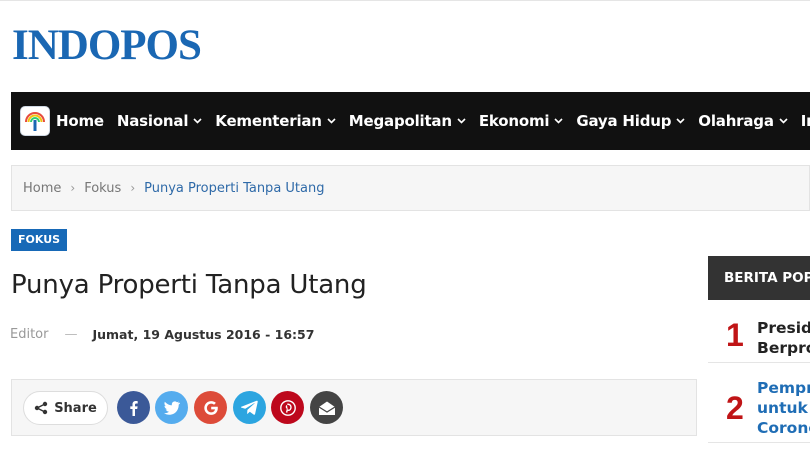 Image resolution: width=810 pixels, height=450 pixels. What do you see at coordinates (41, 408) in the screenshot?
I see `share-icon` at bounding box center [41, 408].